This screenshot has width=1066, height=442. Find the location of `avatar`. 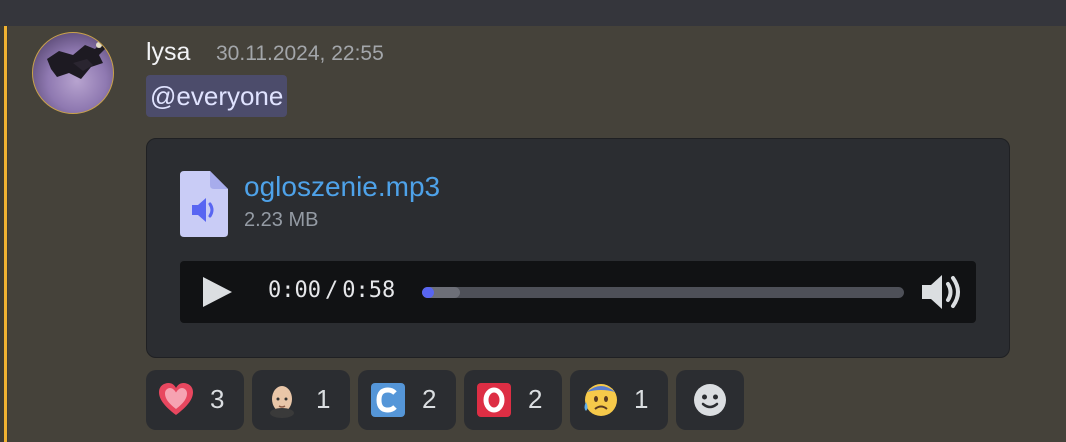

avatar is located at coordinates (73, 73).